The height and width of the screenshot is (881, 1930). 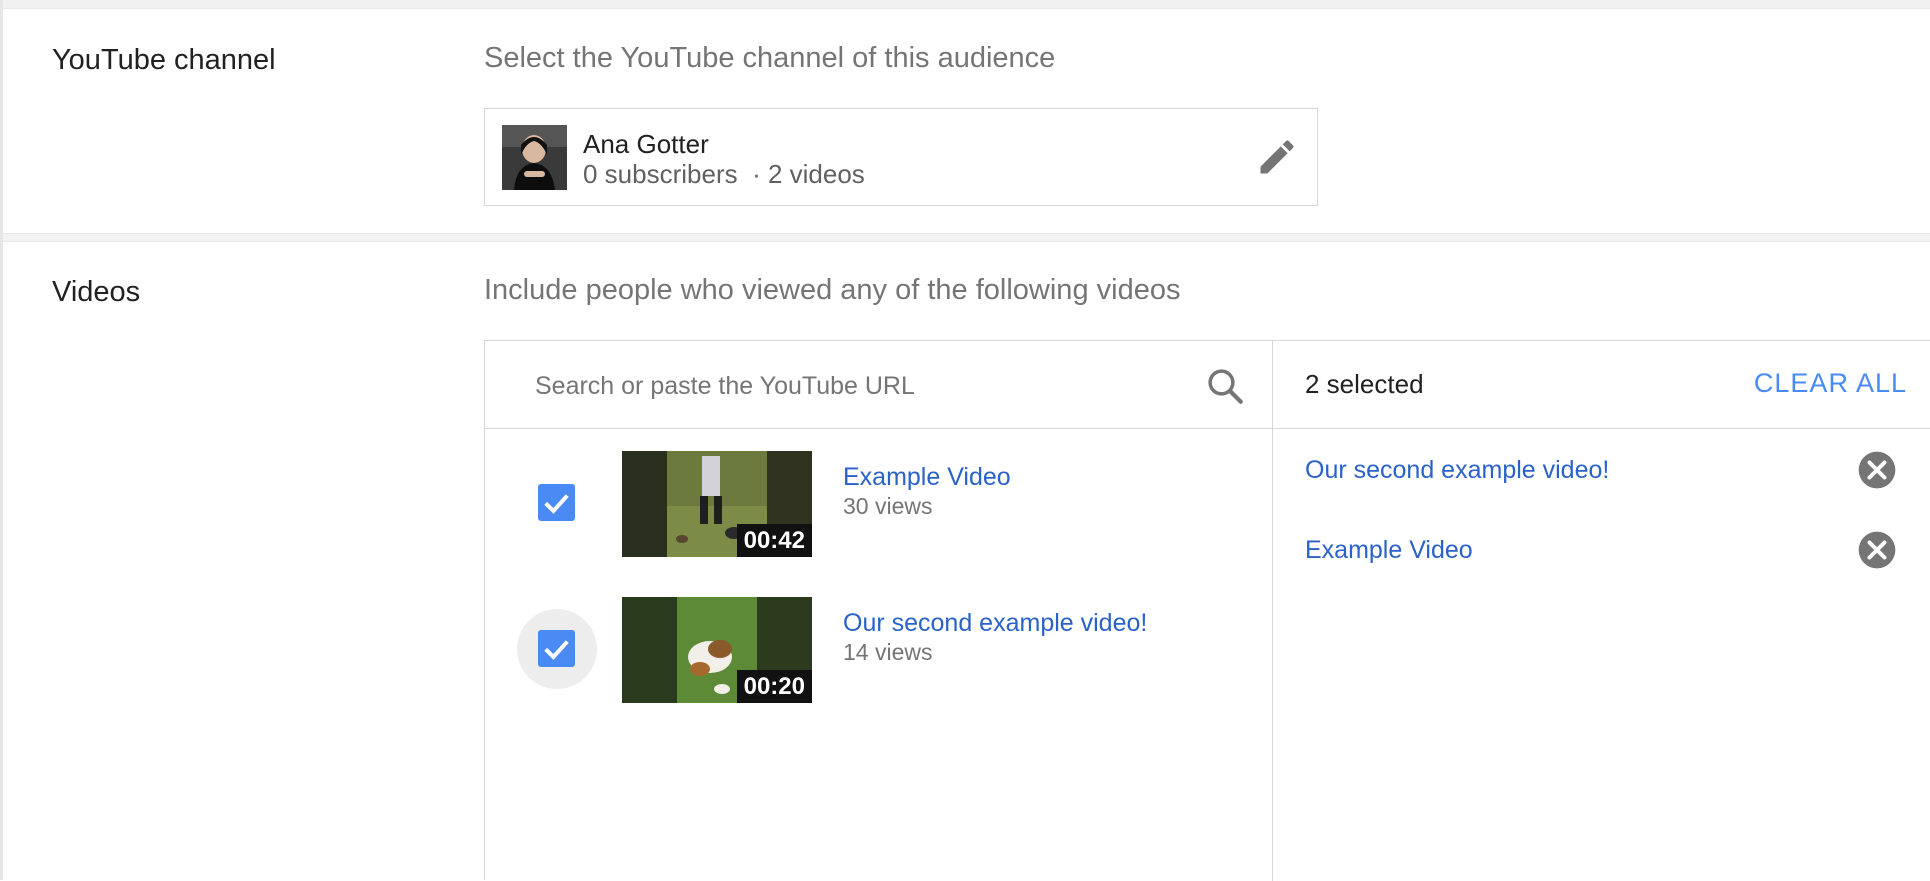 I want to click on search-bar, so click(x=878, y=385).